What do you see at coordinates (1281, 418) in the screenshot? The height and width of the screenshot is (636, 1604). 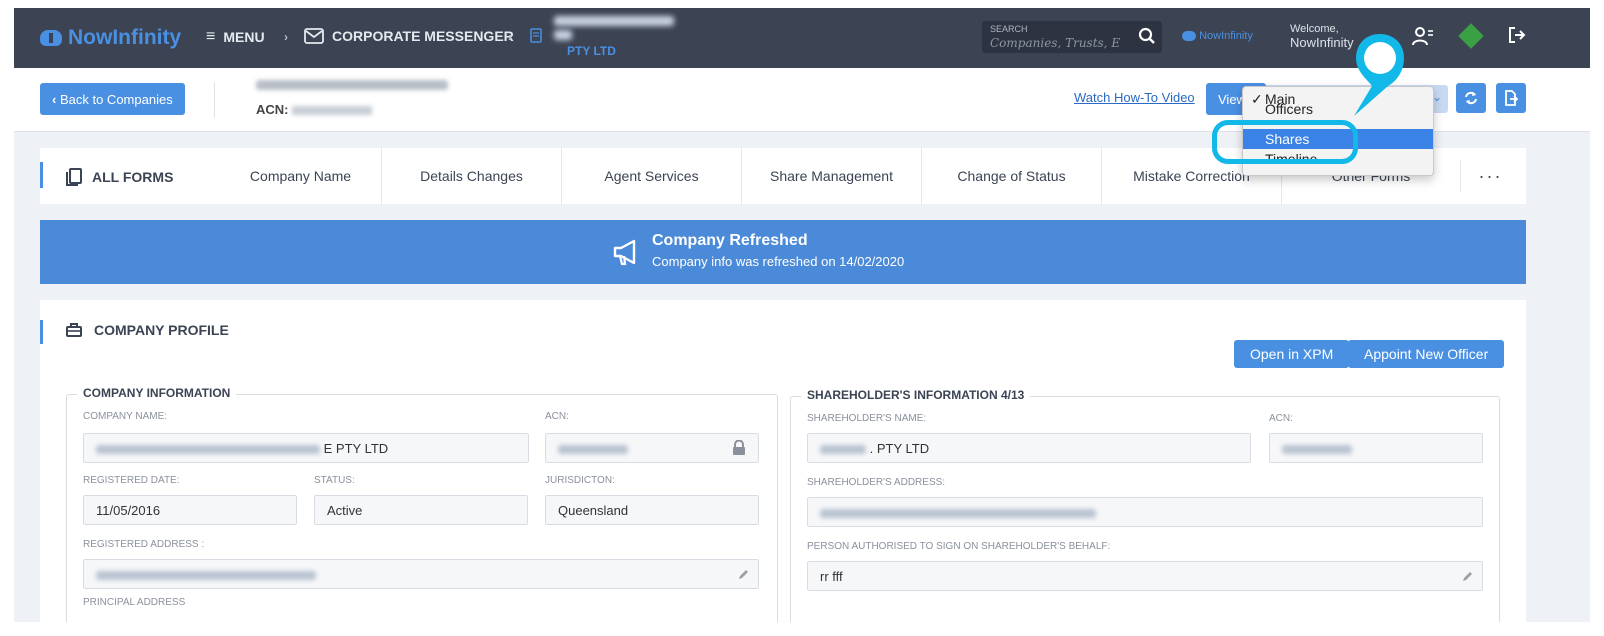 I see `shareholder-acn-label: ACN:` at bounding box center [1281, 418].